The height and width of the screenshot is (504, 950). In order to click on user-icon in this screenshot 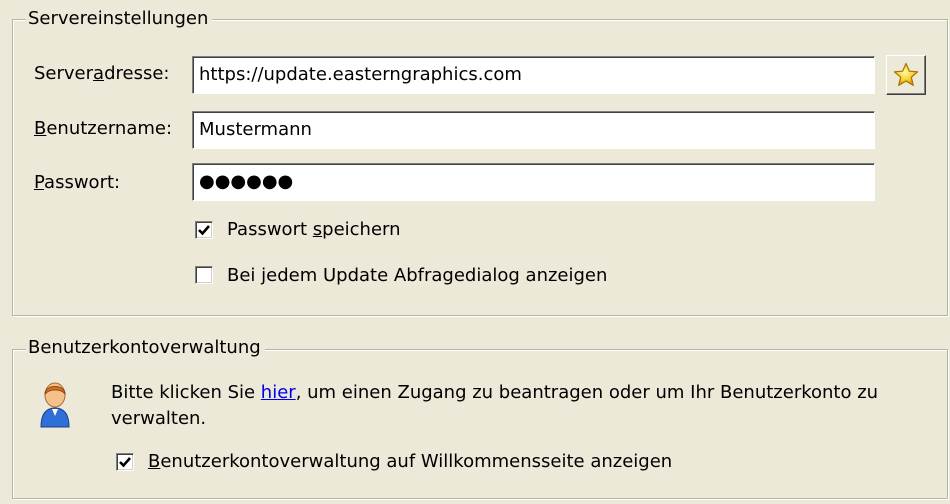, I will do `click(55, 405)`.